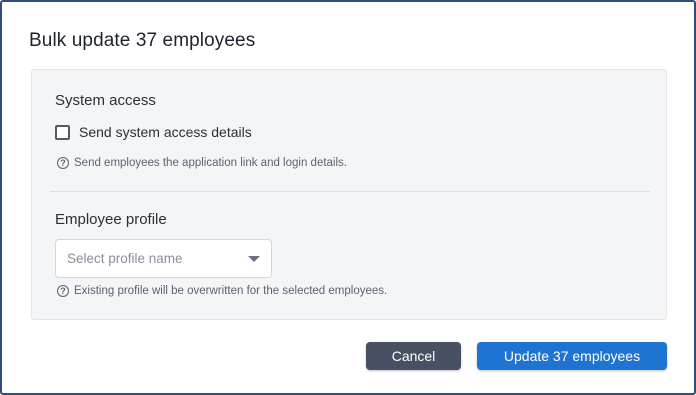  What do you see at coordinates (105, 100) in the screenshot?
I see `system-access-heading: System access` at bounding box center [105, 100].